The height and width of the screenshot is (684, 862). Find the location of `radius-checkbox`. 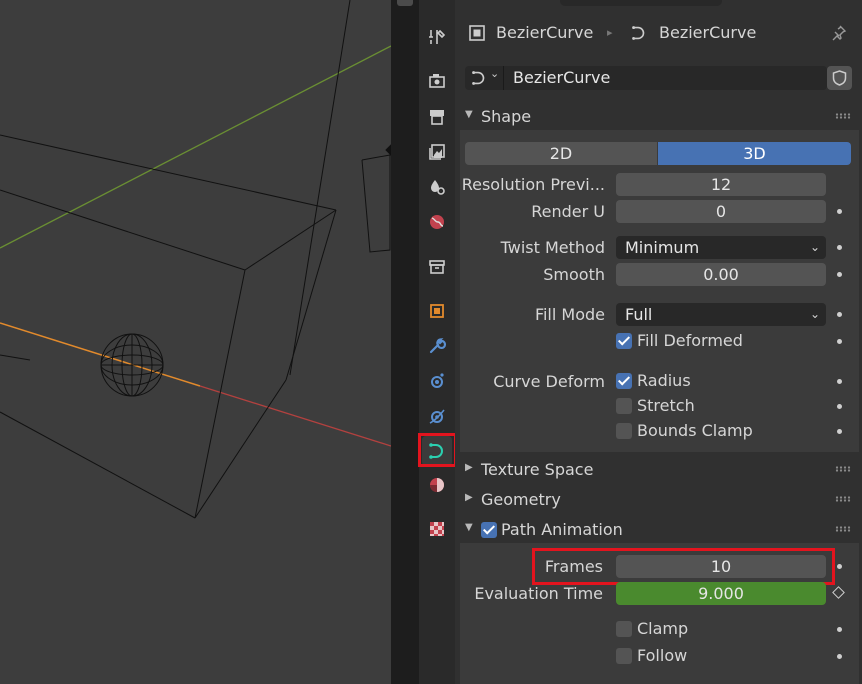

radius-checkbox is located at coordinates (624, 381).